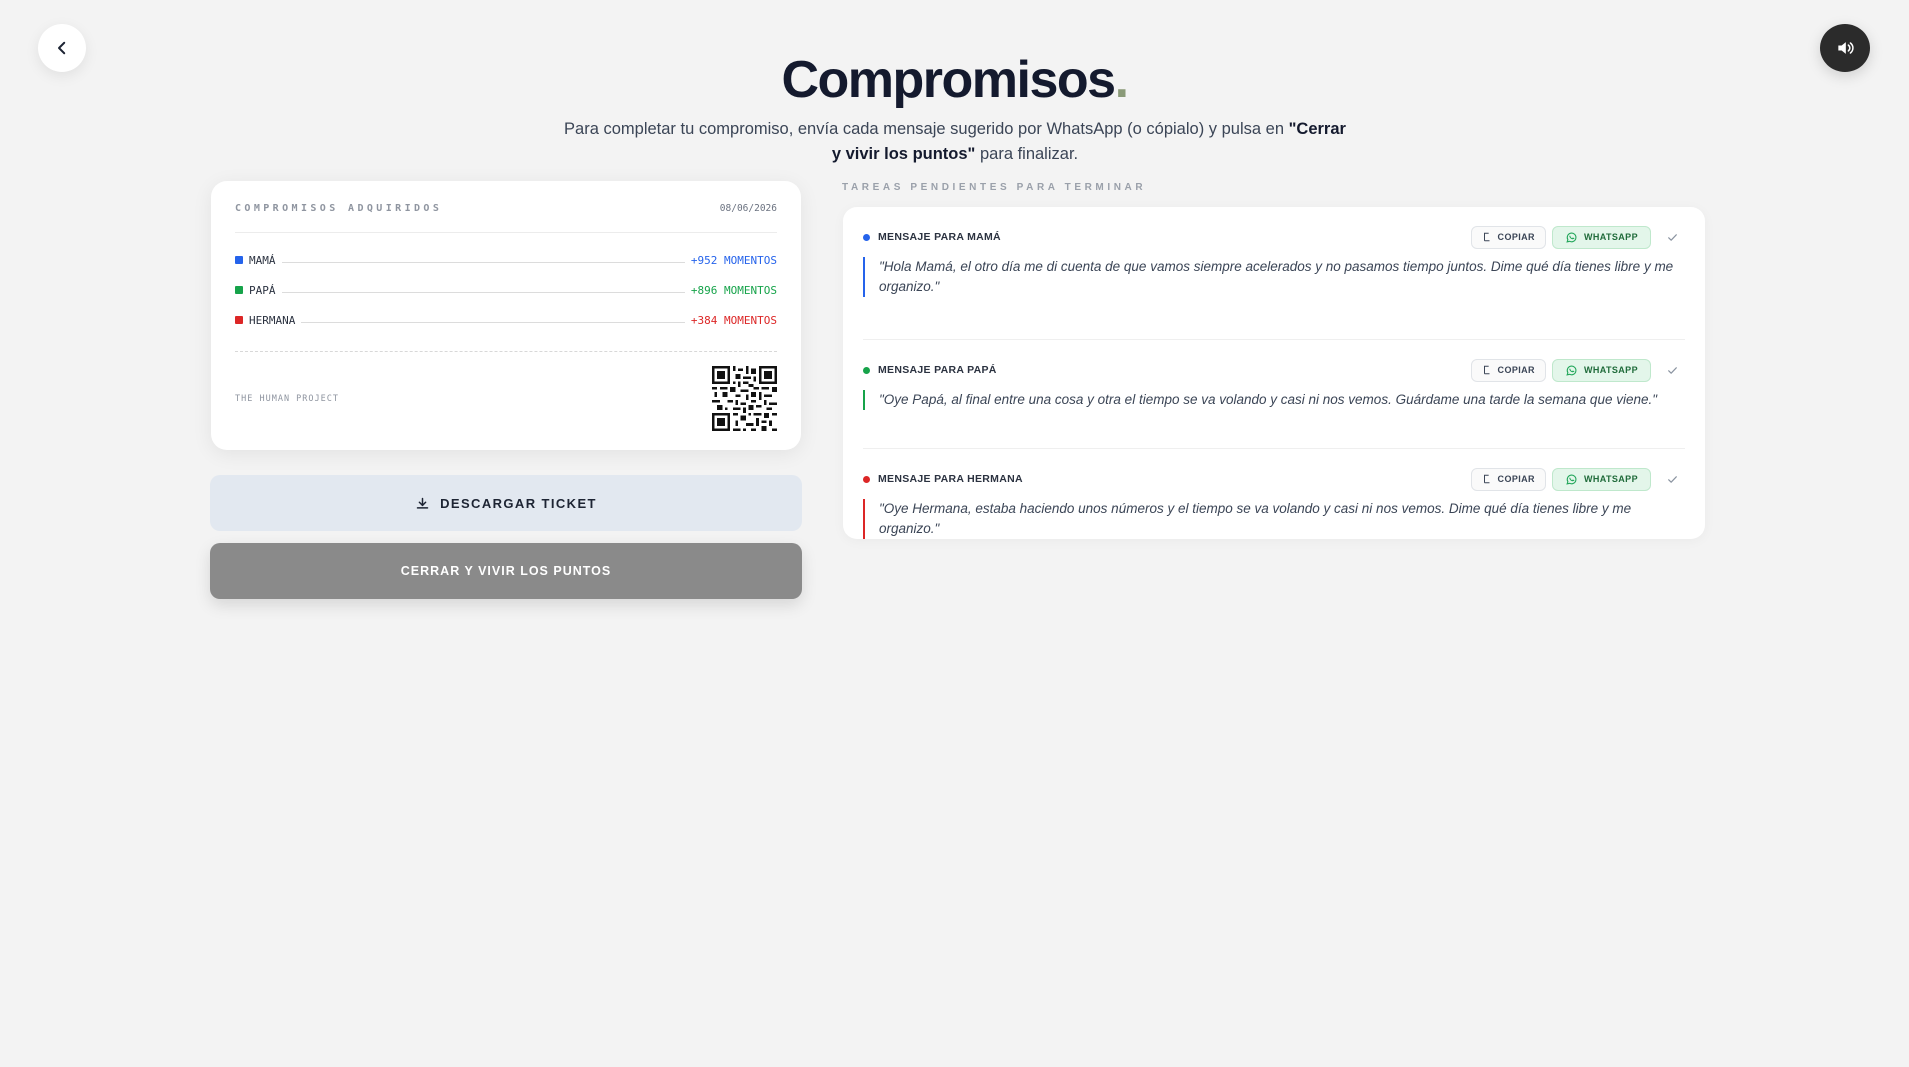 This screenshot has height=1067, width=1909. I want to click on download-ticket-label: DESCARGAR TICKET, so click(518, 503).